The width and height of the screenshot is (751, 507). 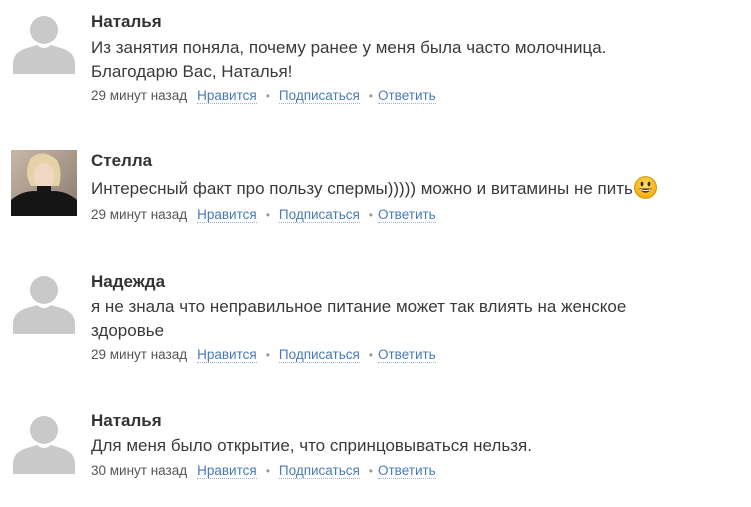 I want to click on comment-text-line: Благодарю Вас, Наталья!, so click(x=192, y=71).